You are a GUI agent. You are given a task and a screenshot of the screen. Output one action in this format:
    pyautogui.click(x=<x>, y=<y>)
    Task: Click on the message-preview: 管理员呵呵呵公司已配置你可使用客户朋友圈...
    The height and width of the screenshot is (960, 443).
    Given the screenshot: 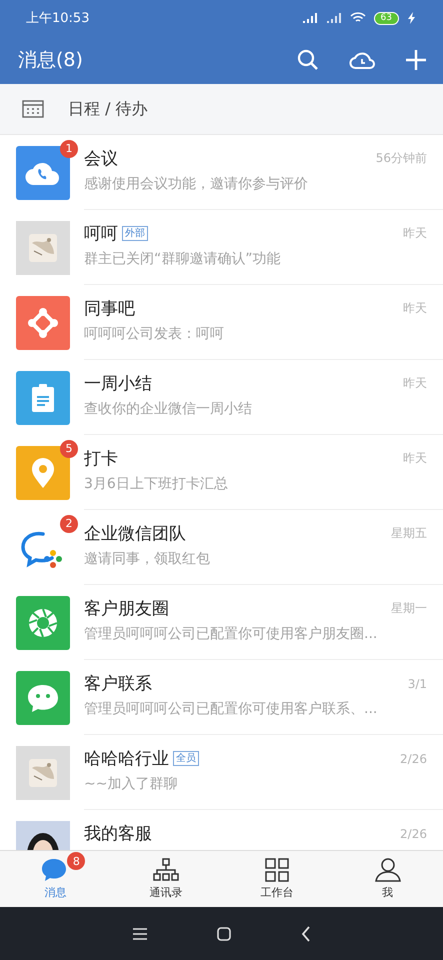 What is the action you would take?
    pyautogui.click(x=231, y=634)
    